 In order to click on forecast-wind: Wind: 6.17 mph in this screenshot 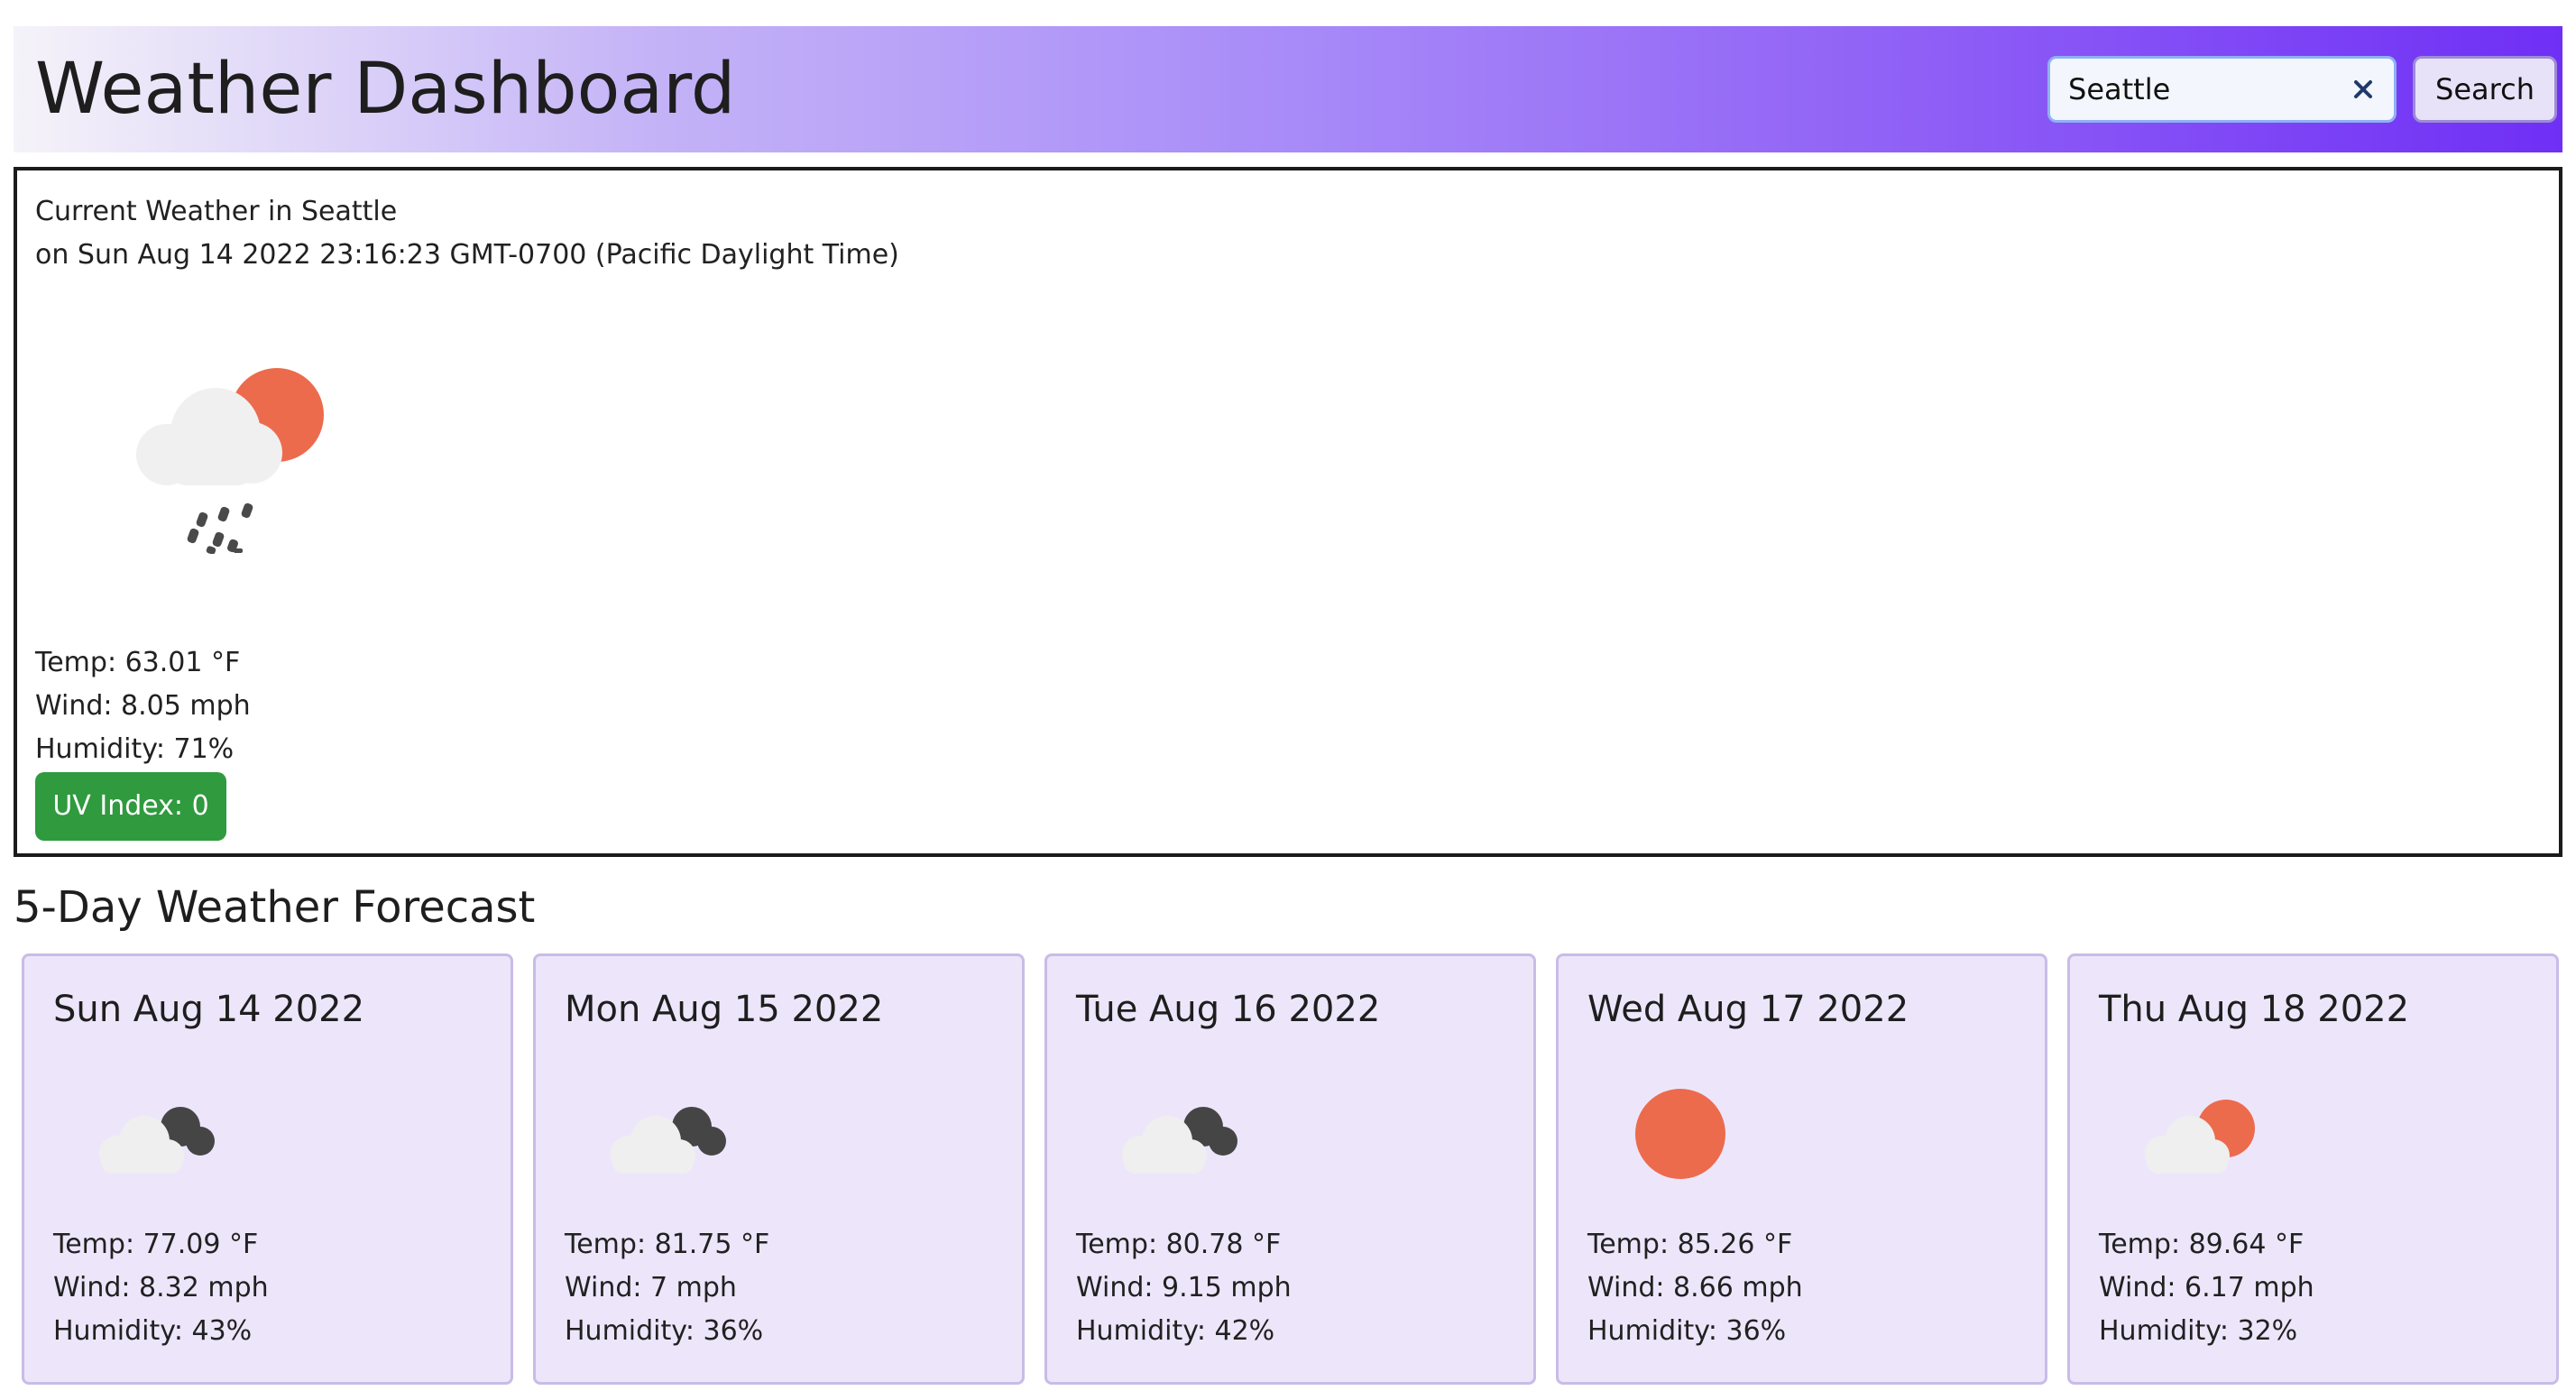, I will do `click(2206, 1287)`.